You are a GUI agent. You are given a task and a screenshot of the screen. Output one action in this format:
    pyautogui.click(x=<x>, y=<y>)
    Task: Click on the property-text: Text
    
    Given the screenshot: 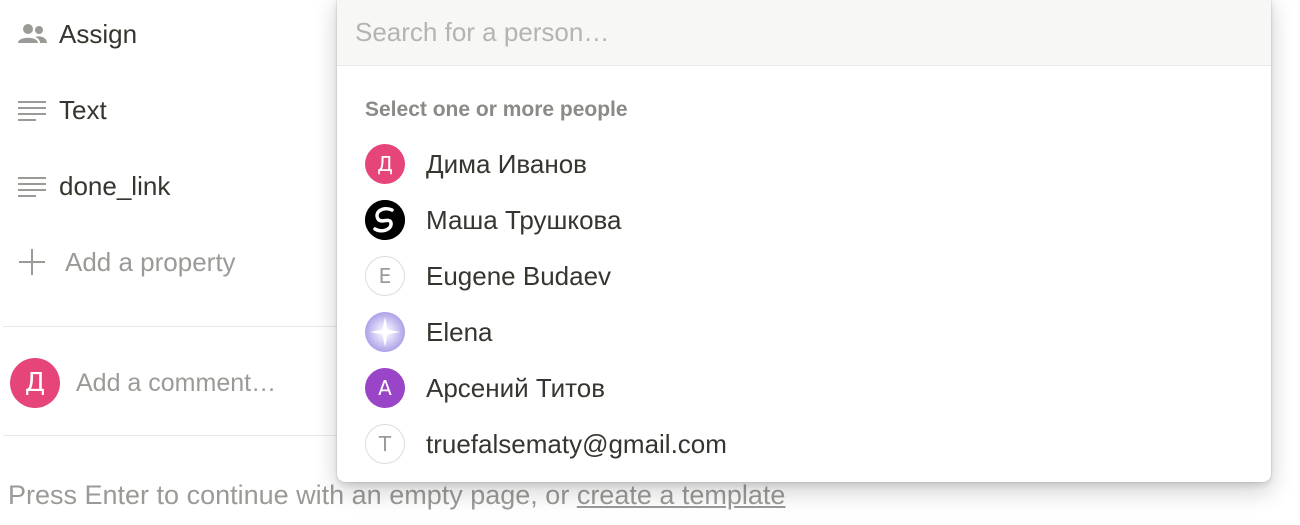 What is the action you would take?
    pyautogui.click(x=53, y=110)
    